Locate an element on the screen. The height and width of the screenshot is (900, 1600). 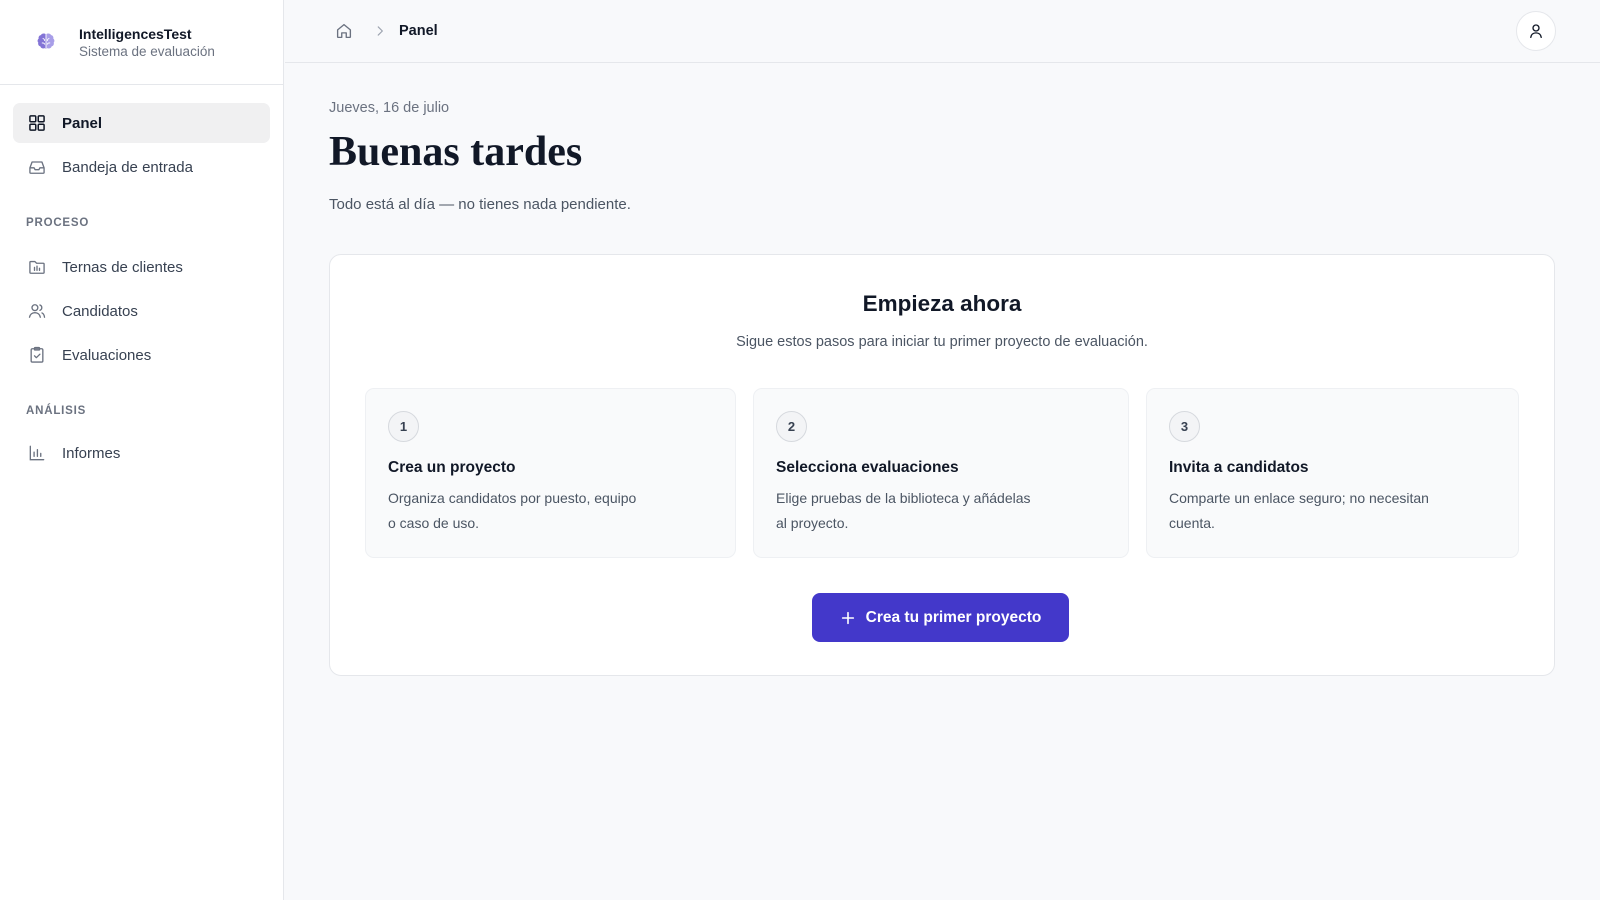
current-date: Jueves, 16 de julio is located at coordinates (389, 108).